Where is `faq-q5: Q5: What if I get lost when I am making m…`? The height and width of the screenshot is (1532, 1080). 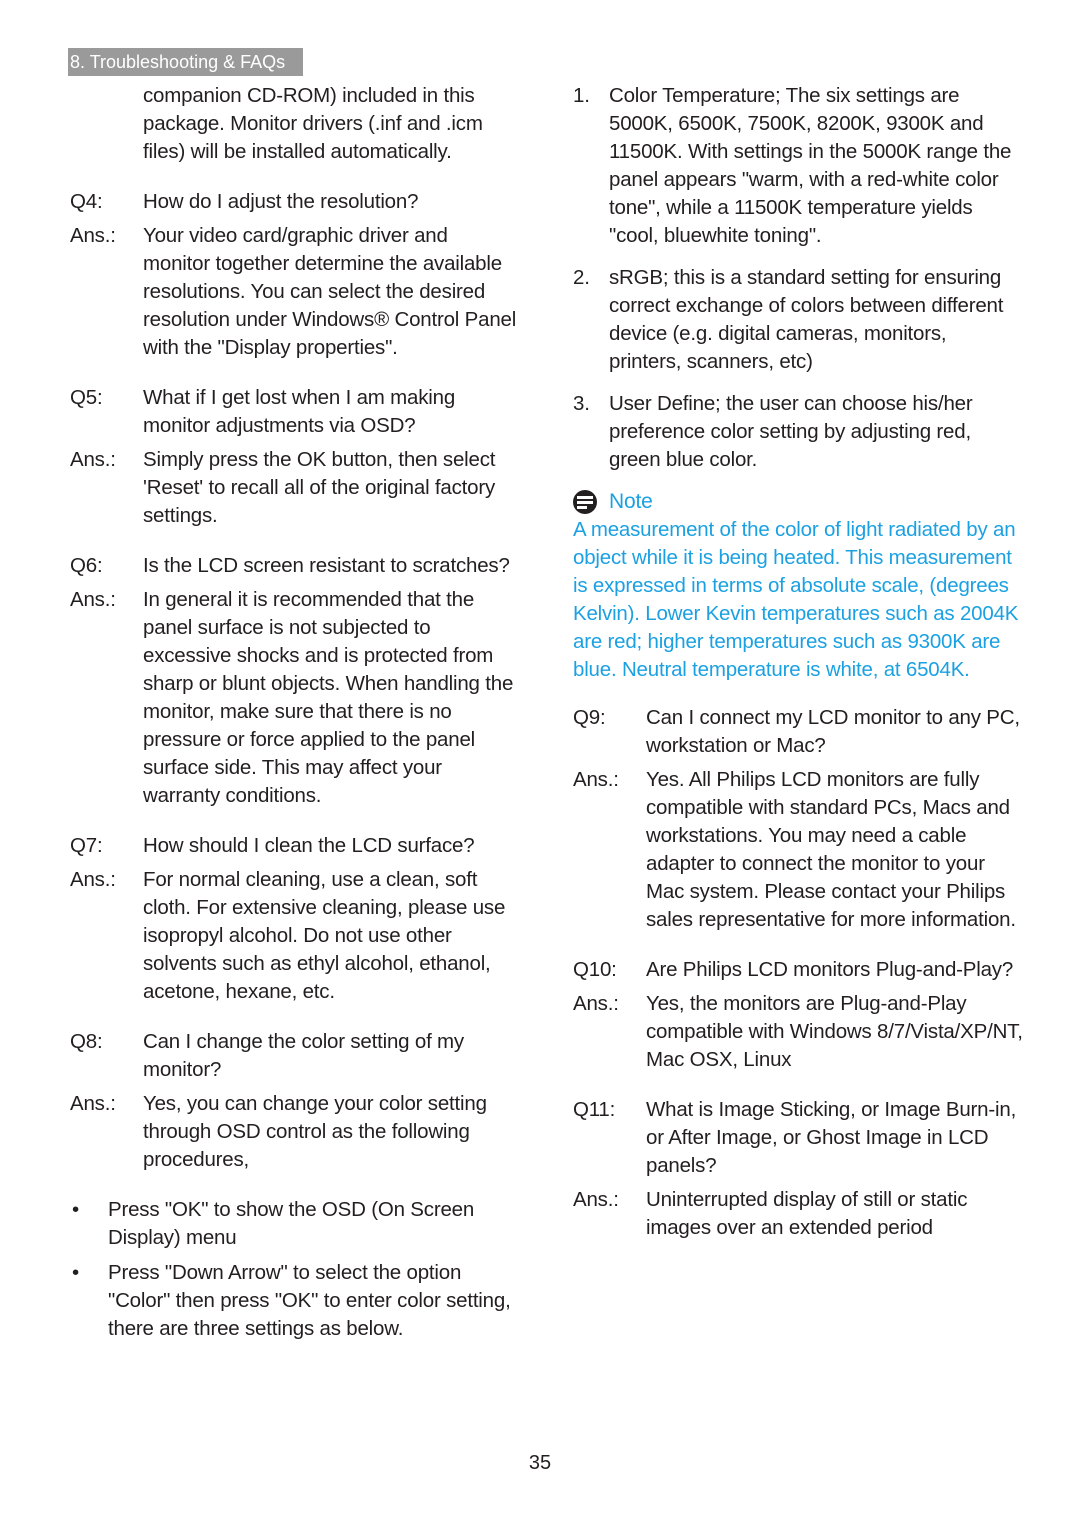 faq-q5: Q5: What if I get lost when I am making m… is located at coordinates (295, 457).